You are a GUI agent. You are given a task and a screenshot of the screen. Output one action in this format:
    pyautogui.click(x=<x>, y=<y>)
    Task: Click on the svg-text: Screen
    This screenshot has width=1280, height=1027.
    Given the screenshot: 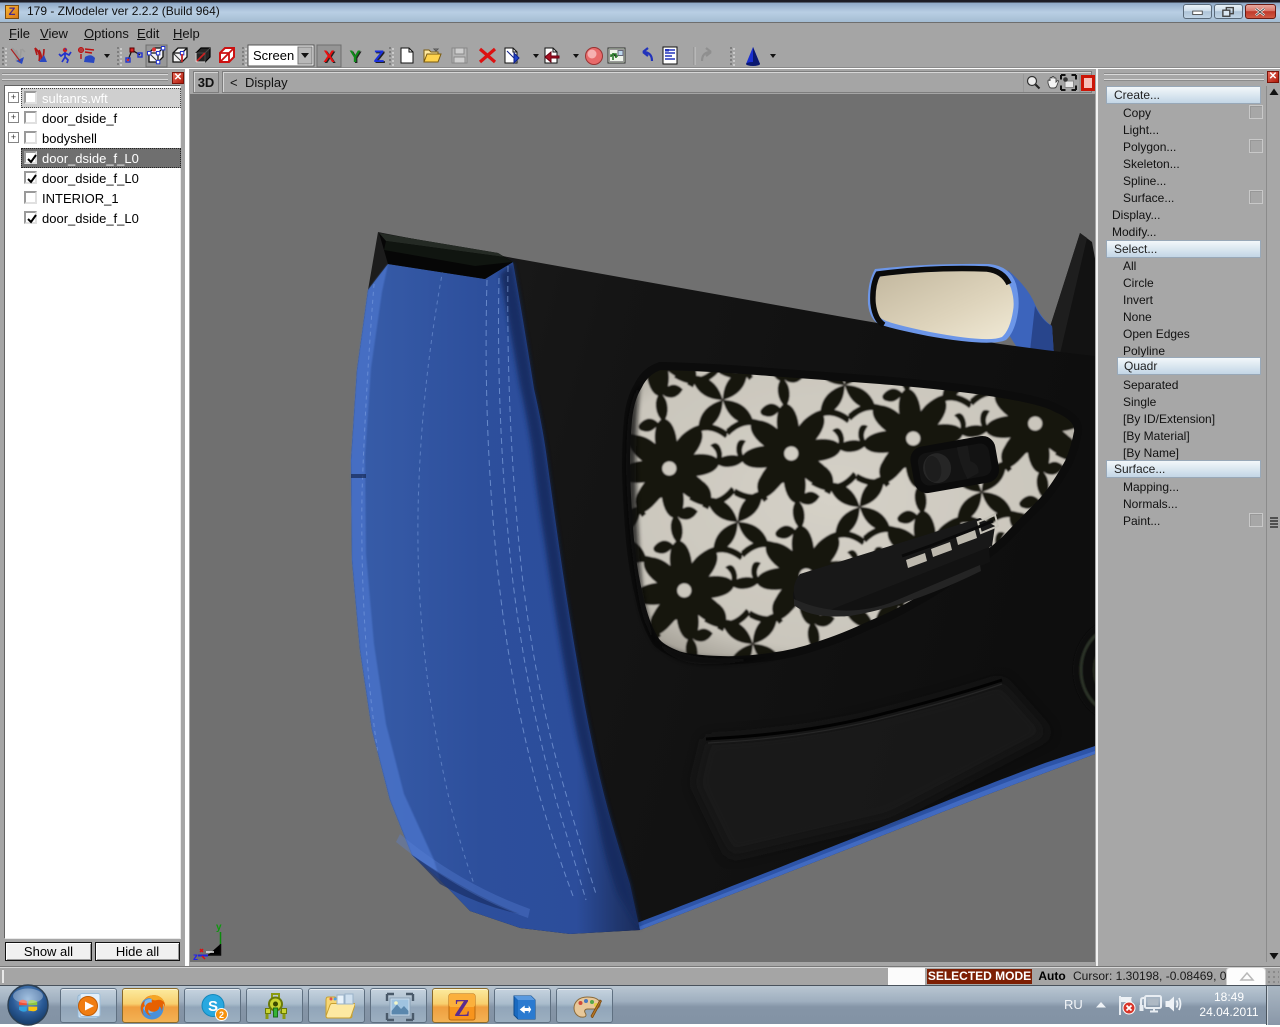 What is the action you would take?
    pyautogui.click(x=273, y=55)
    